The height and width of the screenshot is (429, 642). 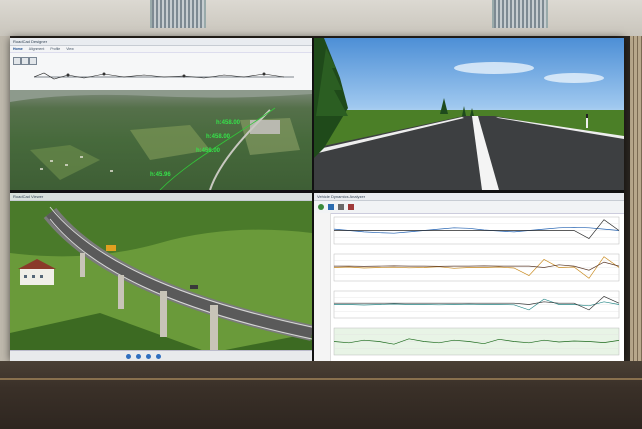 What do you see at coordinates (148, 356) in the screenshot?
I see `stop-icon` at bounding box center [148, 356].